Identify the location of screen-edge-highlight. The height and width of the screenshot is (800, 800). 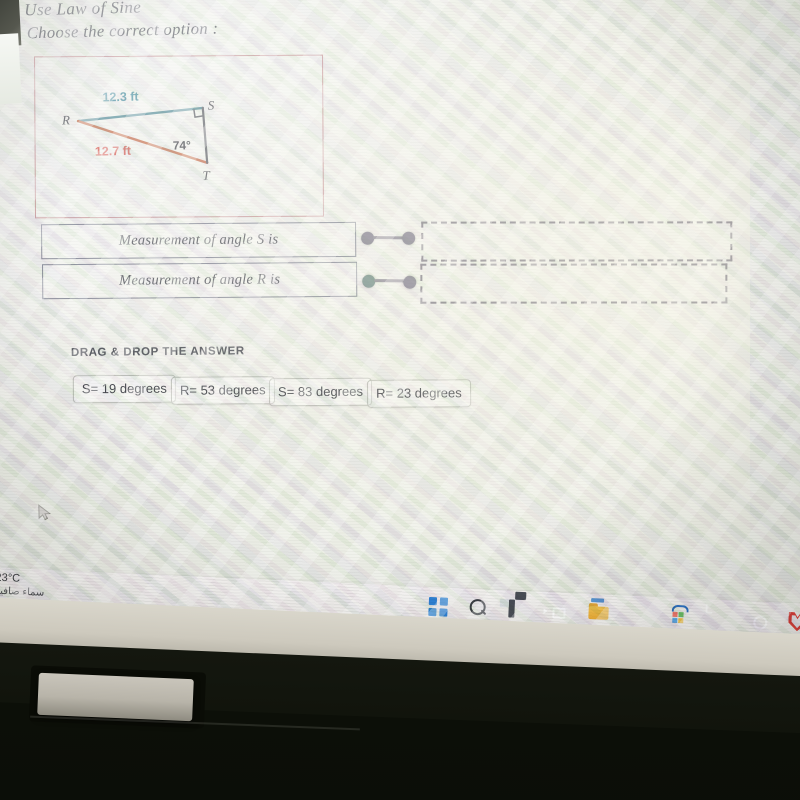
(11, 69).